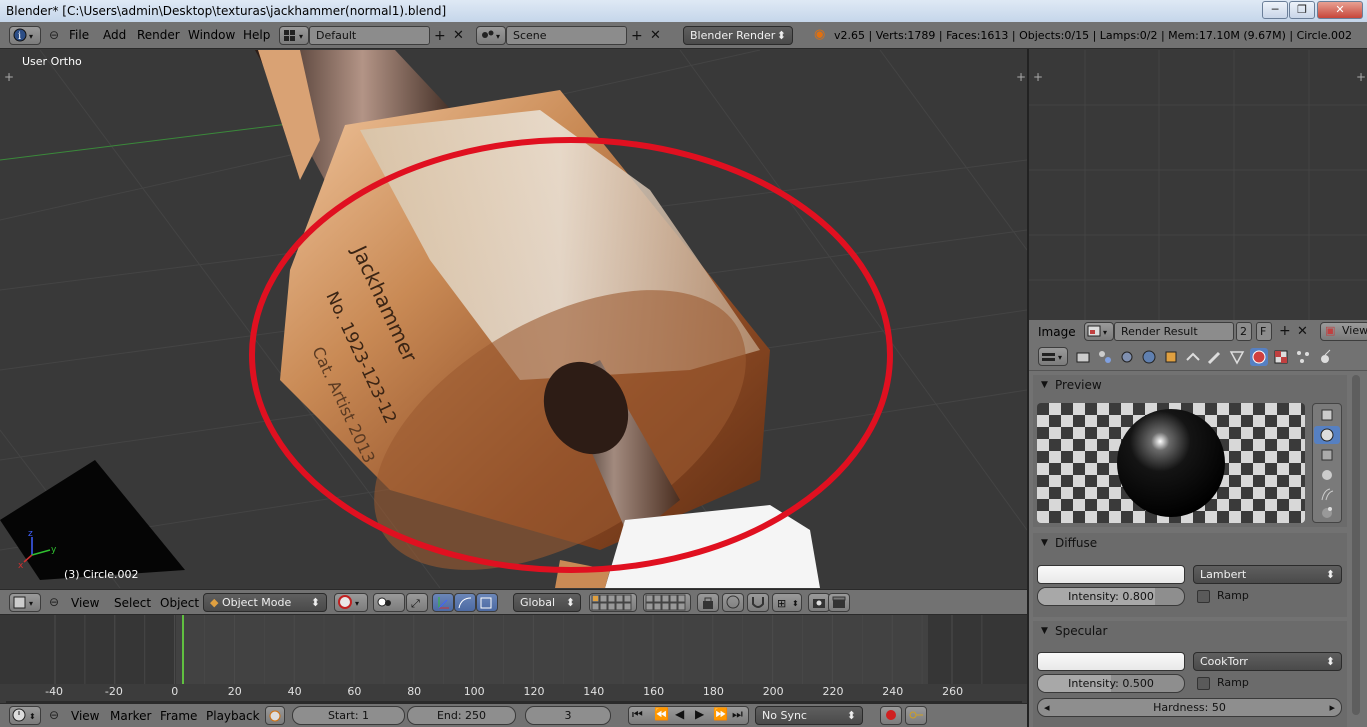  What do you see at coordinates (1325, 357) in the screenshot?
I see `tab-physics` at bounding box center [1325, 357].